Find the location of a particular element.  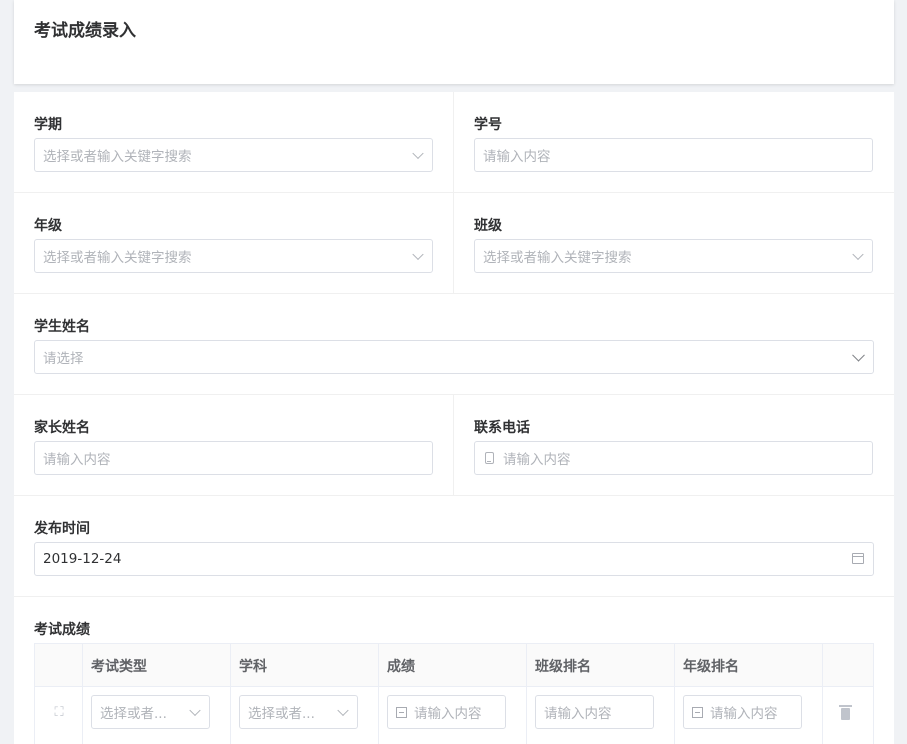

form-row-grade: 年级 选择或者输入关键字搜索 班级 选择或者输入关键字搜索 is located at coordinates (454, 243).